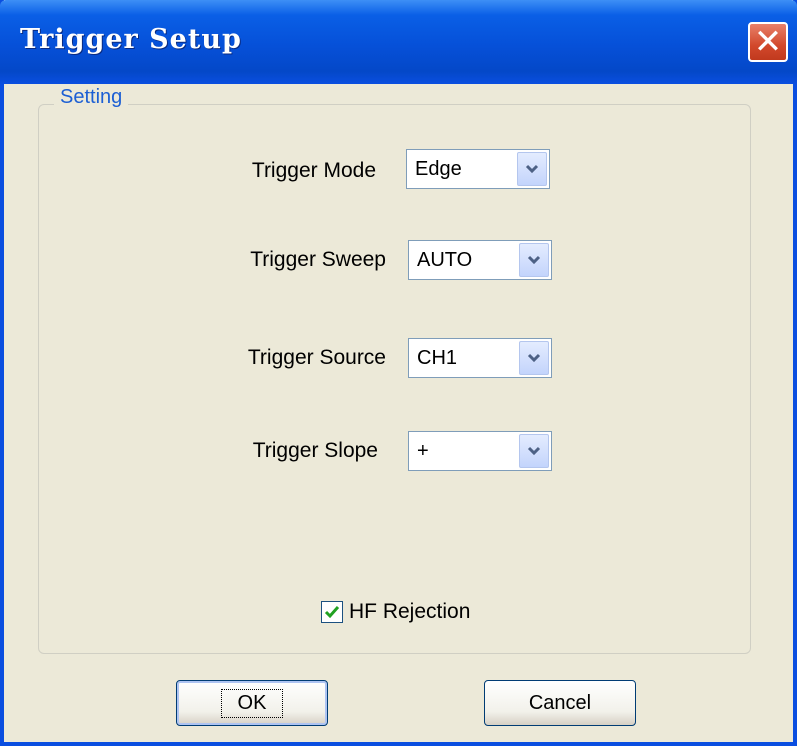 This screenshot has height=746, width=797. I want to click on trigger-slope-select: +, so click(480, 451).